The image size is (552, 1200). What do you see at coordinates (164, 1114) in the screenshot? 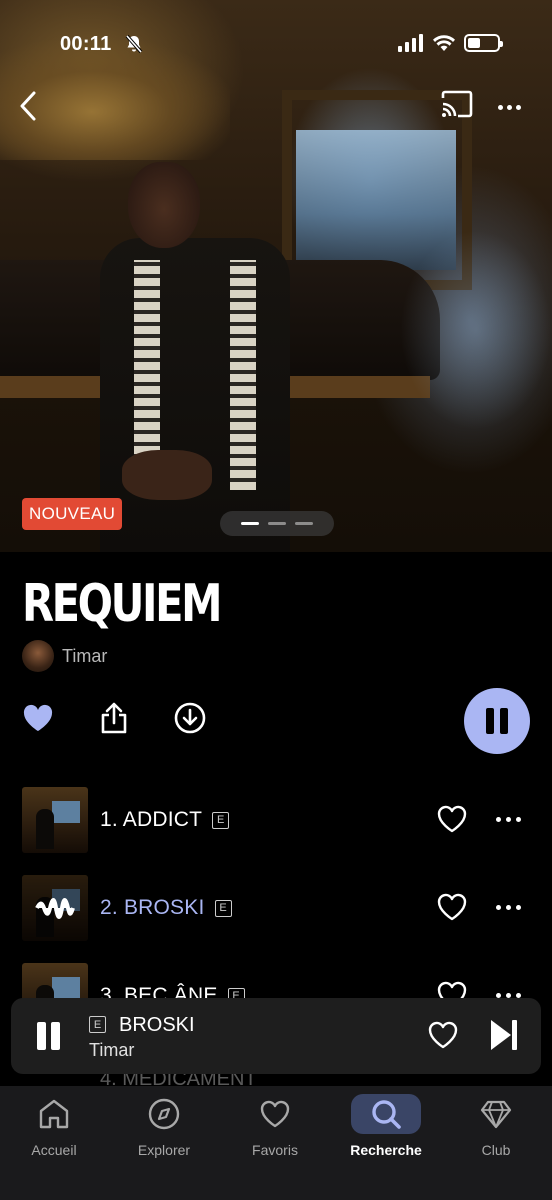
I see `compass-icon` at bounding box center [164, 1114].